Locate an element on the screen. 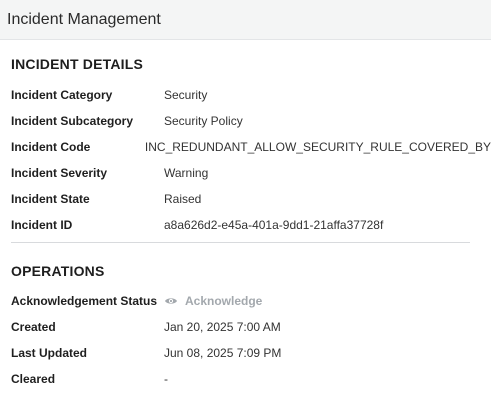  incident-subcategory-row: Incident Subcategory Security Policy is located at coordinates (251, 121).